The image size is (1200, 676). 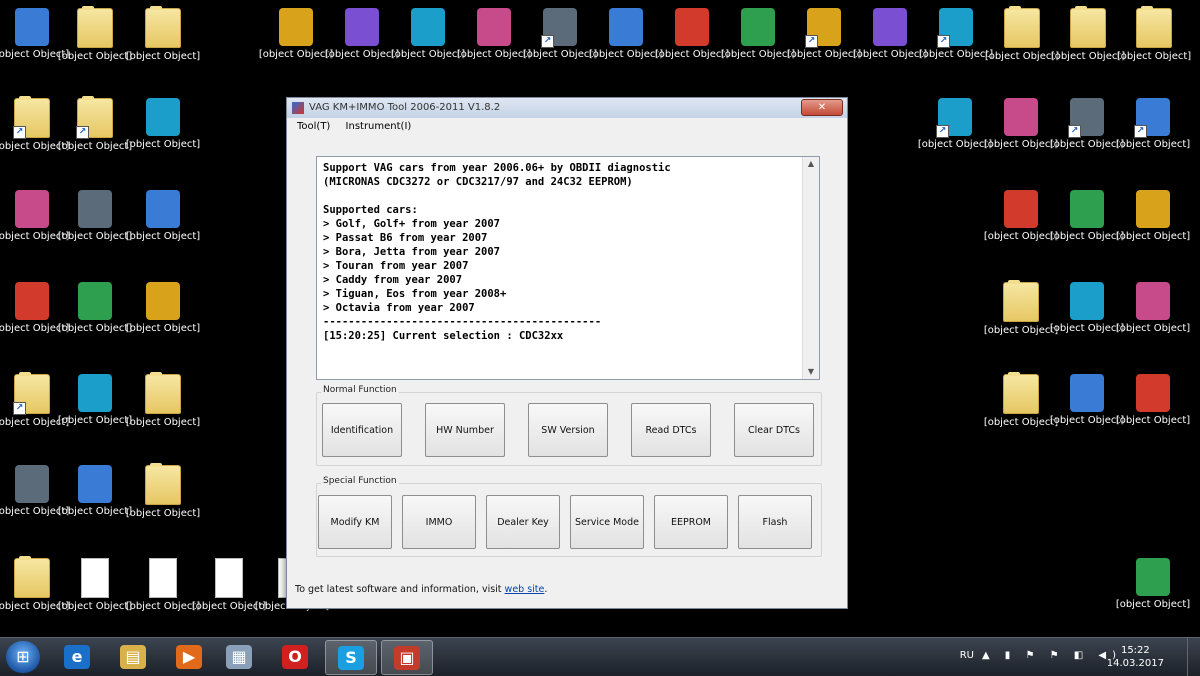 I want to click on menu-instrument: Instrument(I), so click(x=379, y=126).